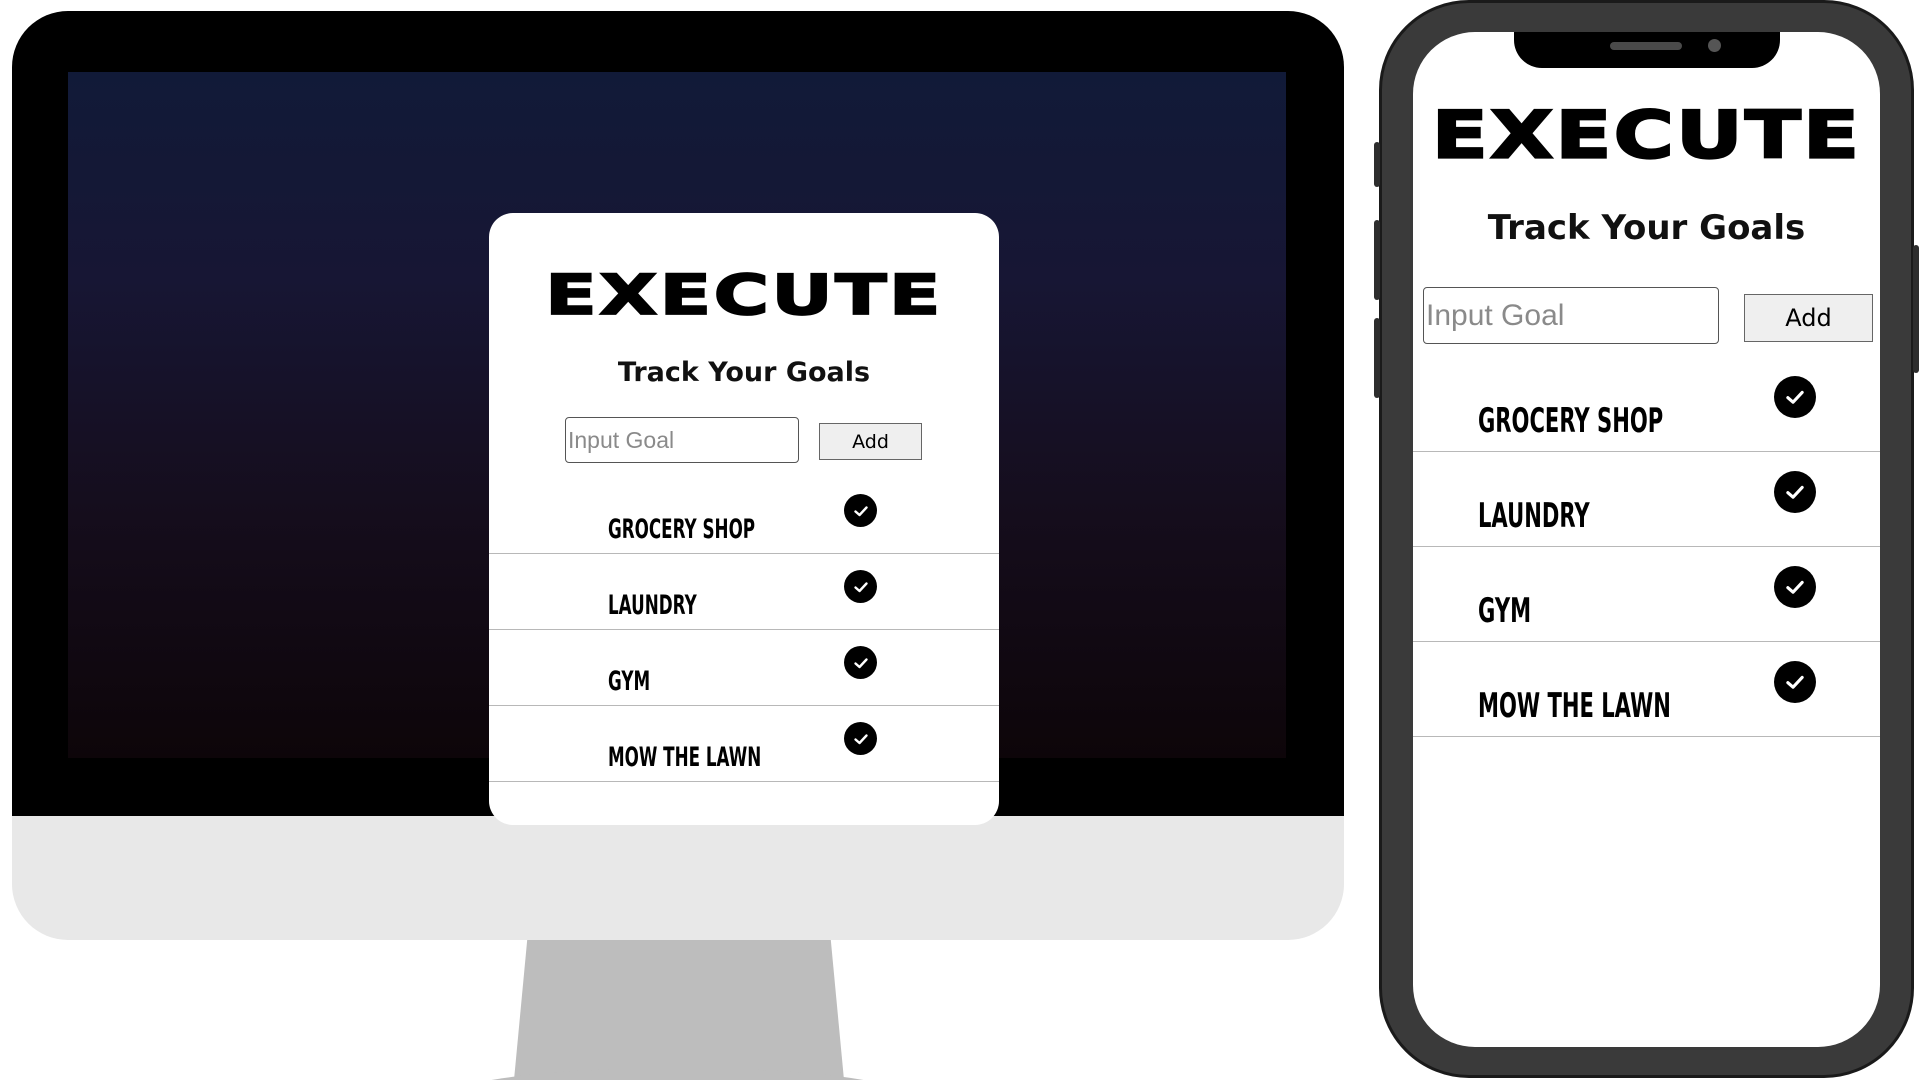 The width and height of the screenshot is (1920, 1080). What do you see at coordinates (1916, 309) in the screenshot?
I see `phone-power-button` at bounding box center [1916, 309].